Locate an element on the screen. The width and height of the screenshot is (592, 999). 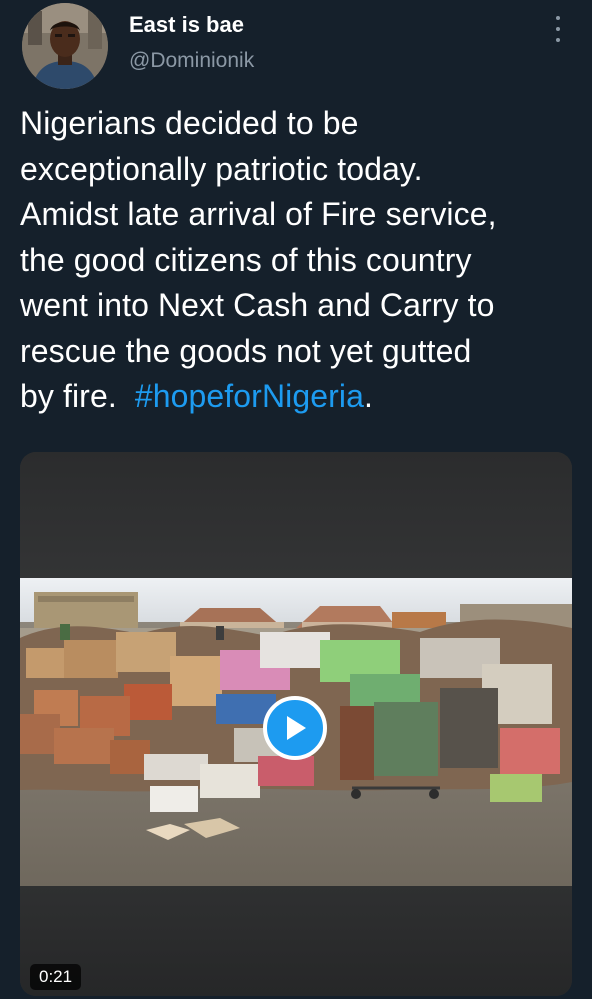
hashtag-link: #hopeforNigeria is located at coordinates (249, 396).